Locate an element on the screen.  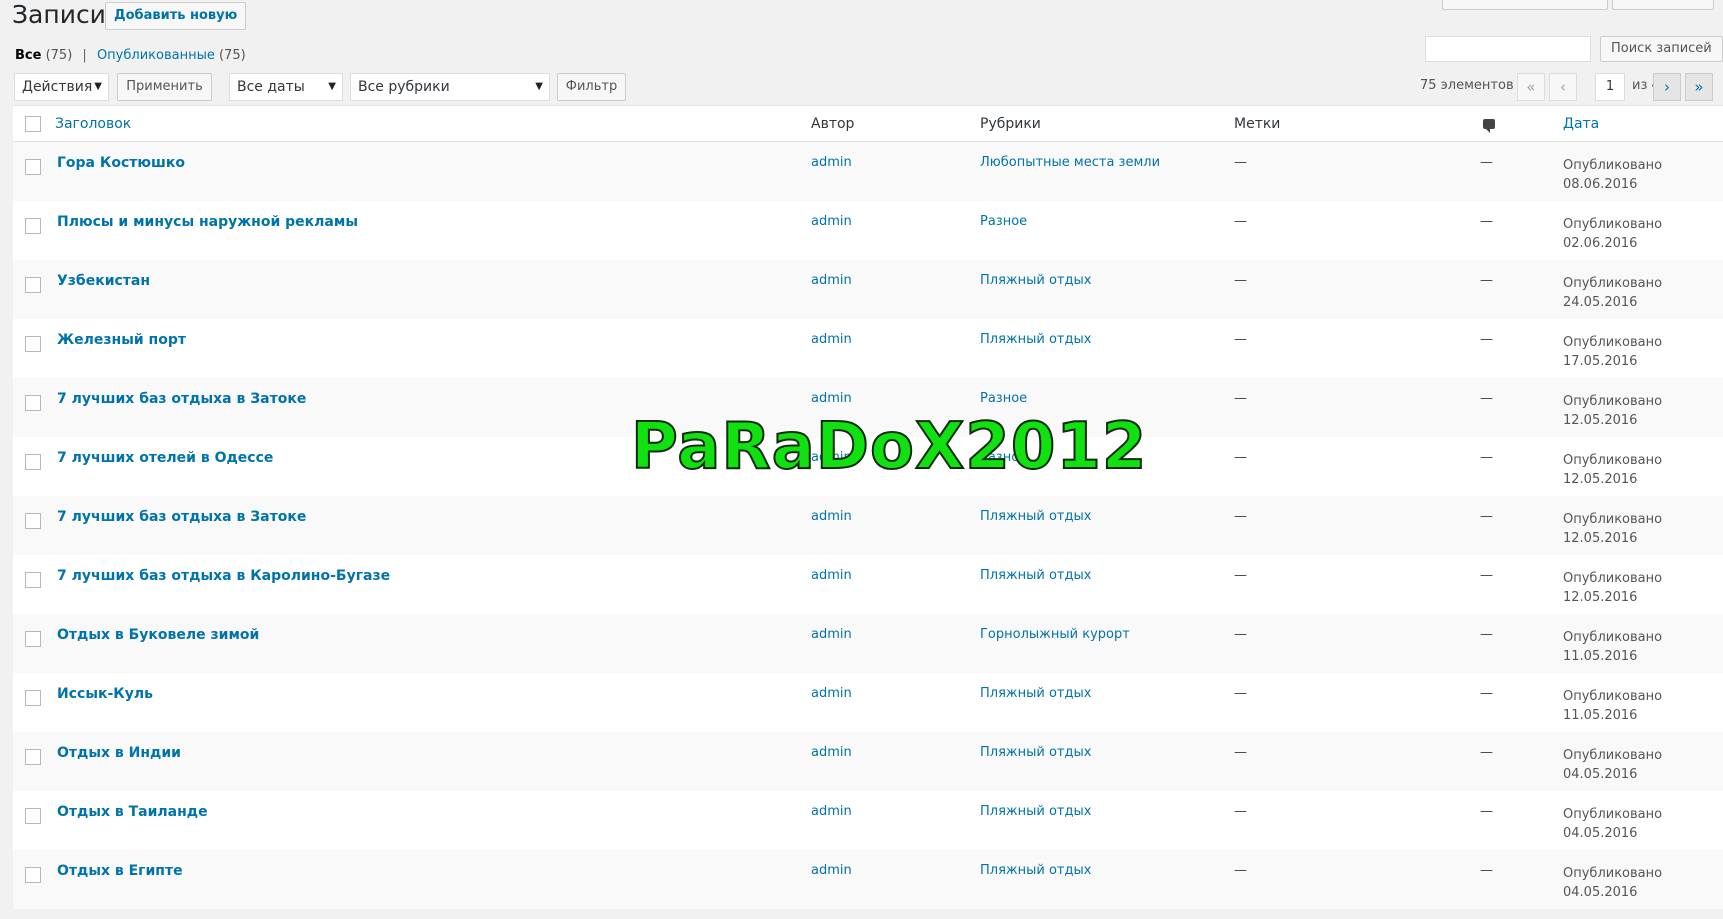
column-title: Заголовок is located at coordinates (433, 123).